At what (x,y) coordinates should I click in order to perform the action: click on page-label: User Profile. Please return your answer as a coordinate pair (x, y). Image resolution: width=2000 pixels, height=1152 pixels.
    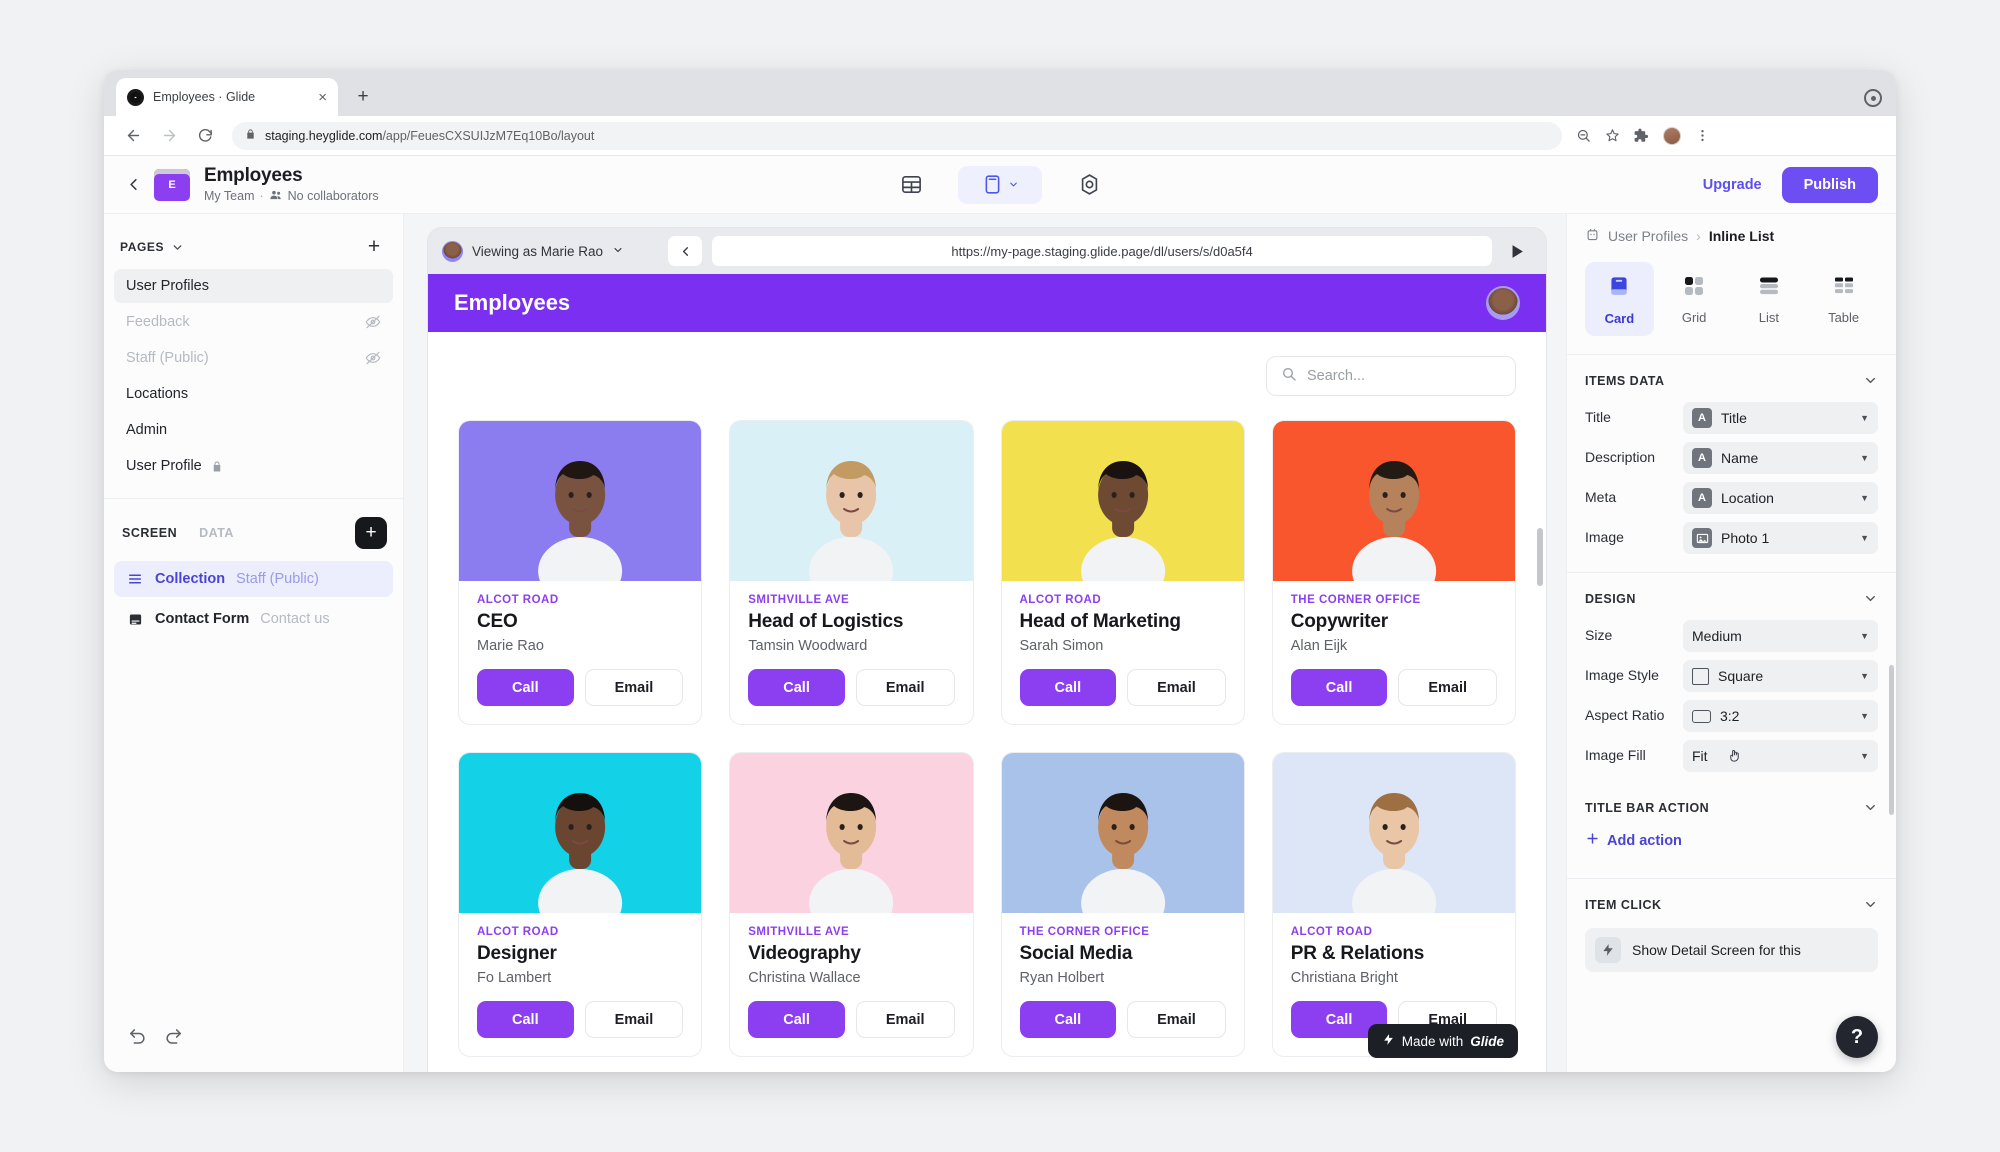
    Looking at the image, I should click on (164, 466).